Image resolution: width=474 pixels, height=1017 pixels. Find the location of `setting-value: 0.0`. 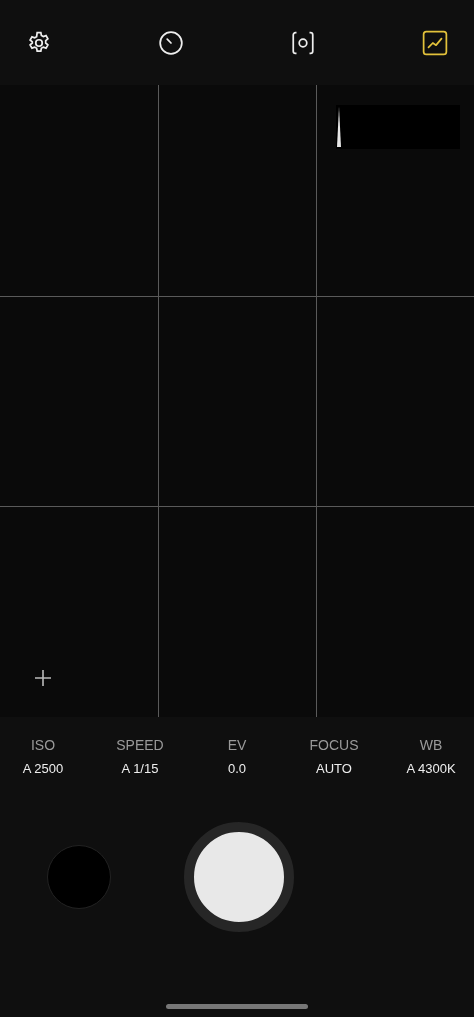

setting-value: 0.0 is located at coordinates (237, 768).